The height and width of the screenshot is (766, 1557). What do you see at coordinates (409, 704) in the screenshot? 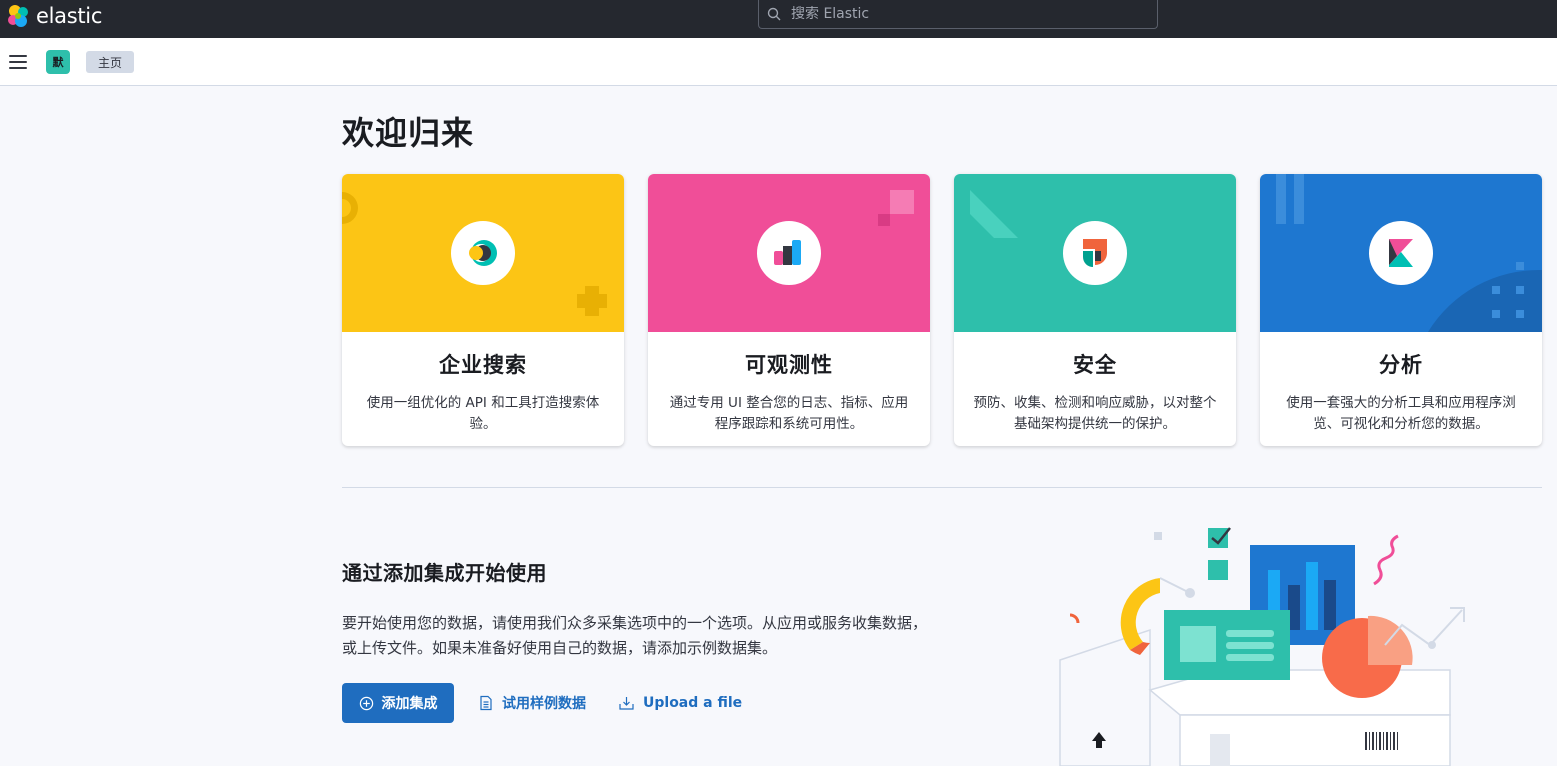
I see `add-integrations-label: 添加集成` at bounding box center [409, 704].